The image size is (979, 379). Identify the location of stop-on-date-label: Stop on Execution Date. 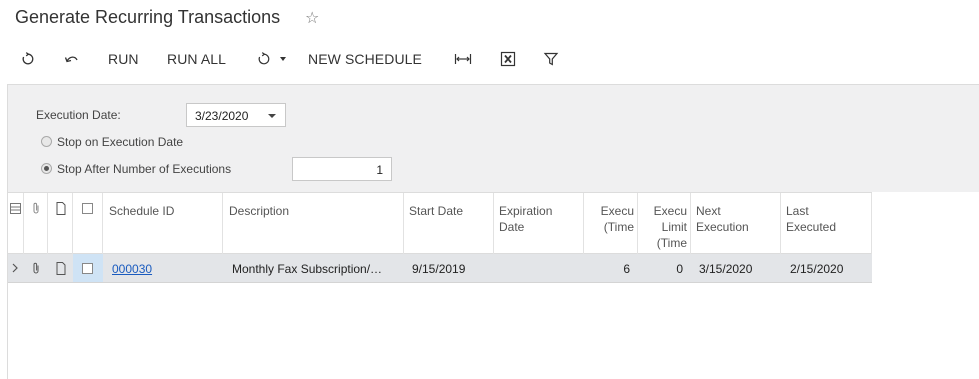
(120, 142).